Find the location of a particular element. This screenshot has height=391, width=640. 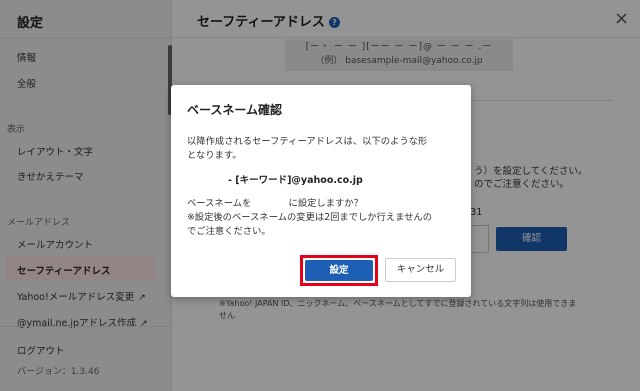

dialog-title: ベースネーム確認 is located at coordinates (235, 110).